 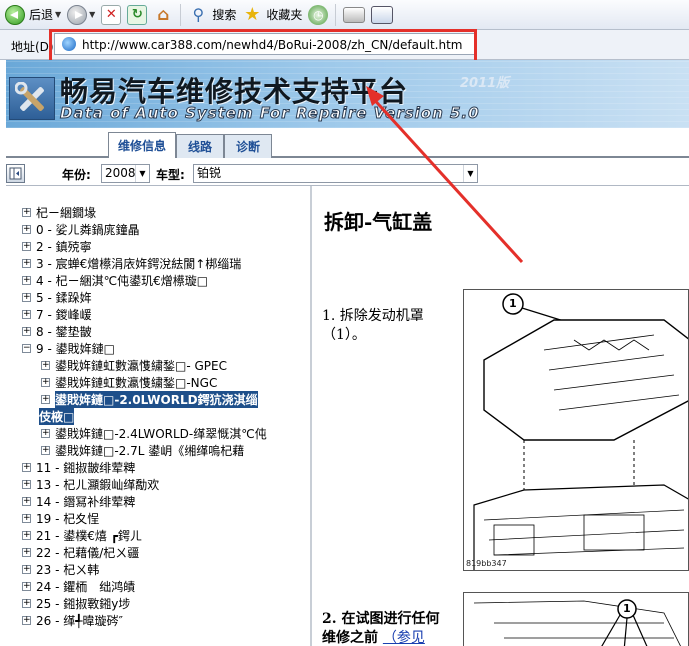 I want to click on year-label: 年份:, so click(x=76, y=175).